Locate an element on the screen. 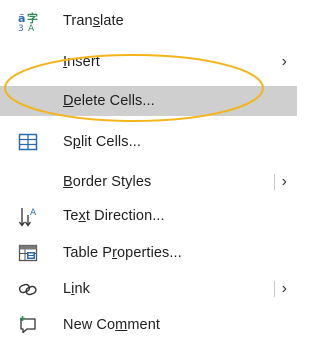 The width and height of the screenshot is (320, 344). text-direction-icon: A is located at coordinates (28, 216).